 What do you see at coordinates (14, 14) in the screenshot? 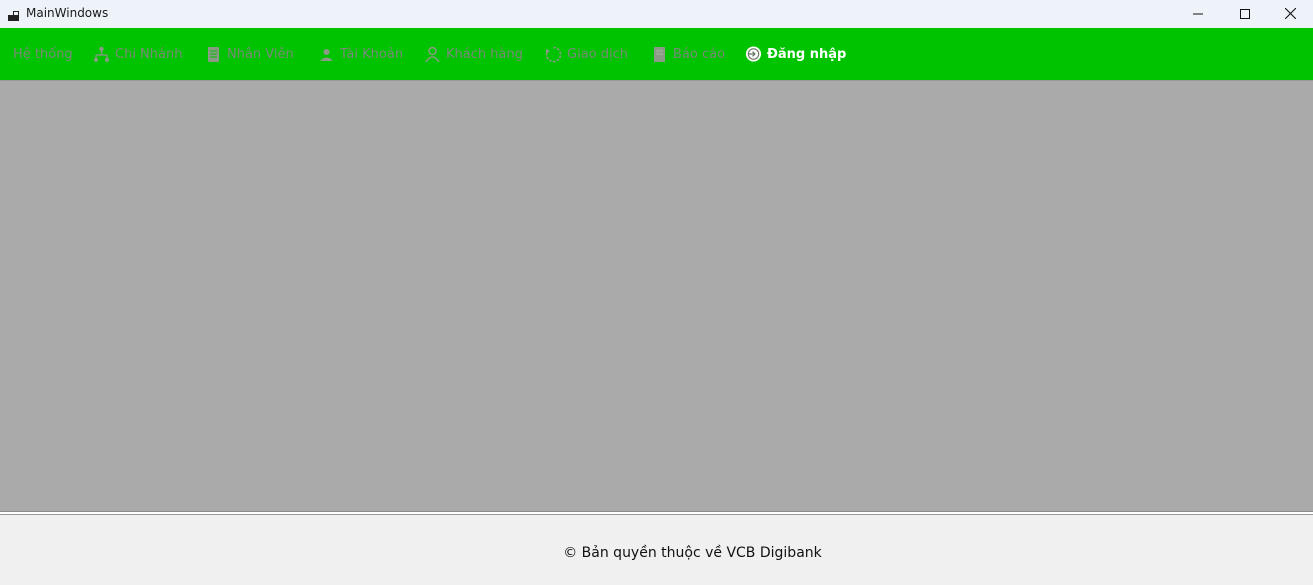
I see `app-icon` at bounding box center [14, 14].